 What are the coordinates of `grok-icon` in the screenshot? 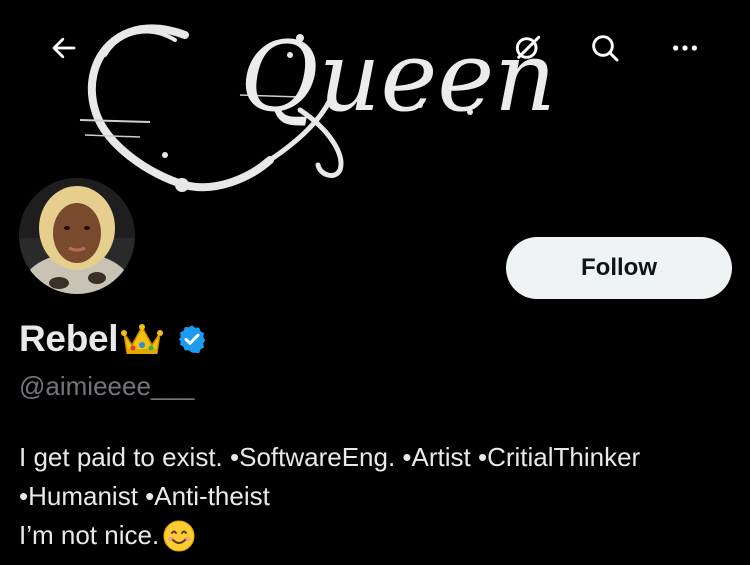 It's located at (528, 47).